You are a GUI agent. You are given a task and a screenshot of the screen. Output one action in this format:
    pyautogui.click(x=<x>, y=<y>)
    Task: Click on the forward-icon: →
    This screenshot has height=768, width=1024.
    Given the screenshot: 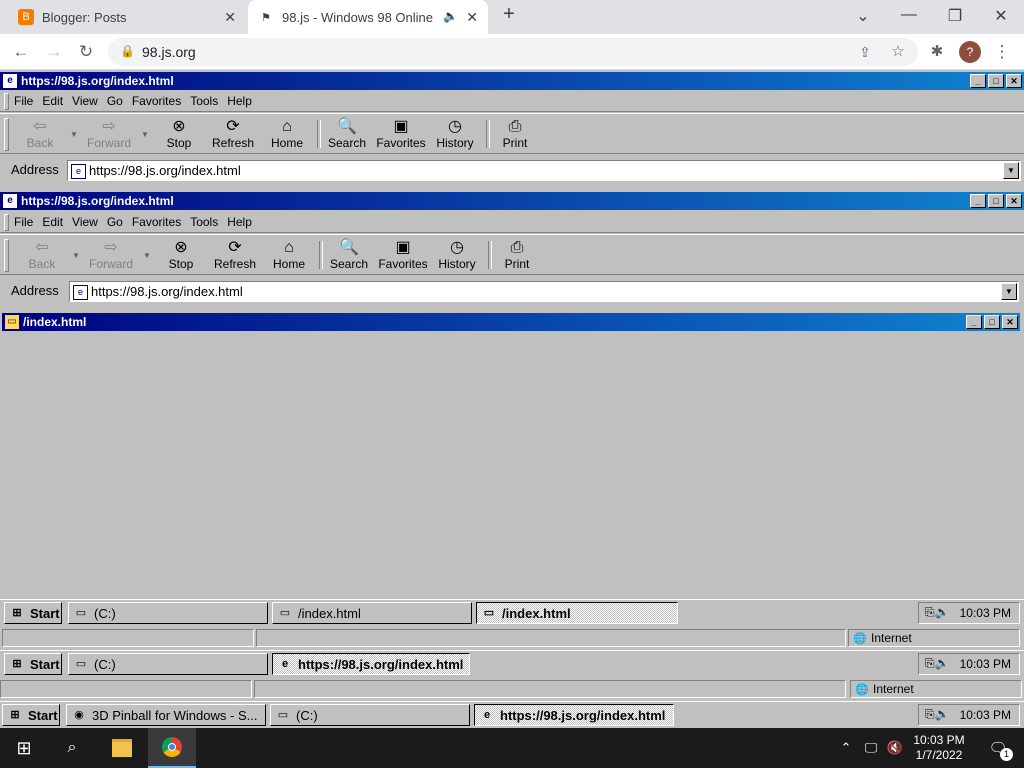 What is the action you would take?
    pyautogui.click(x=54, y=52)
    